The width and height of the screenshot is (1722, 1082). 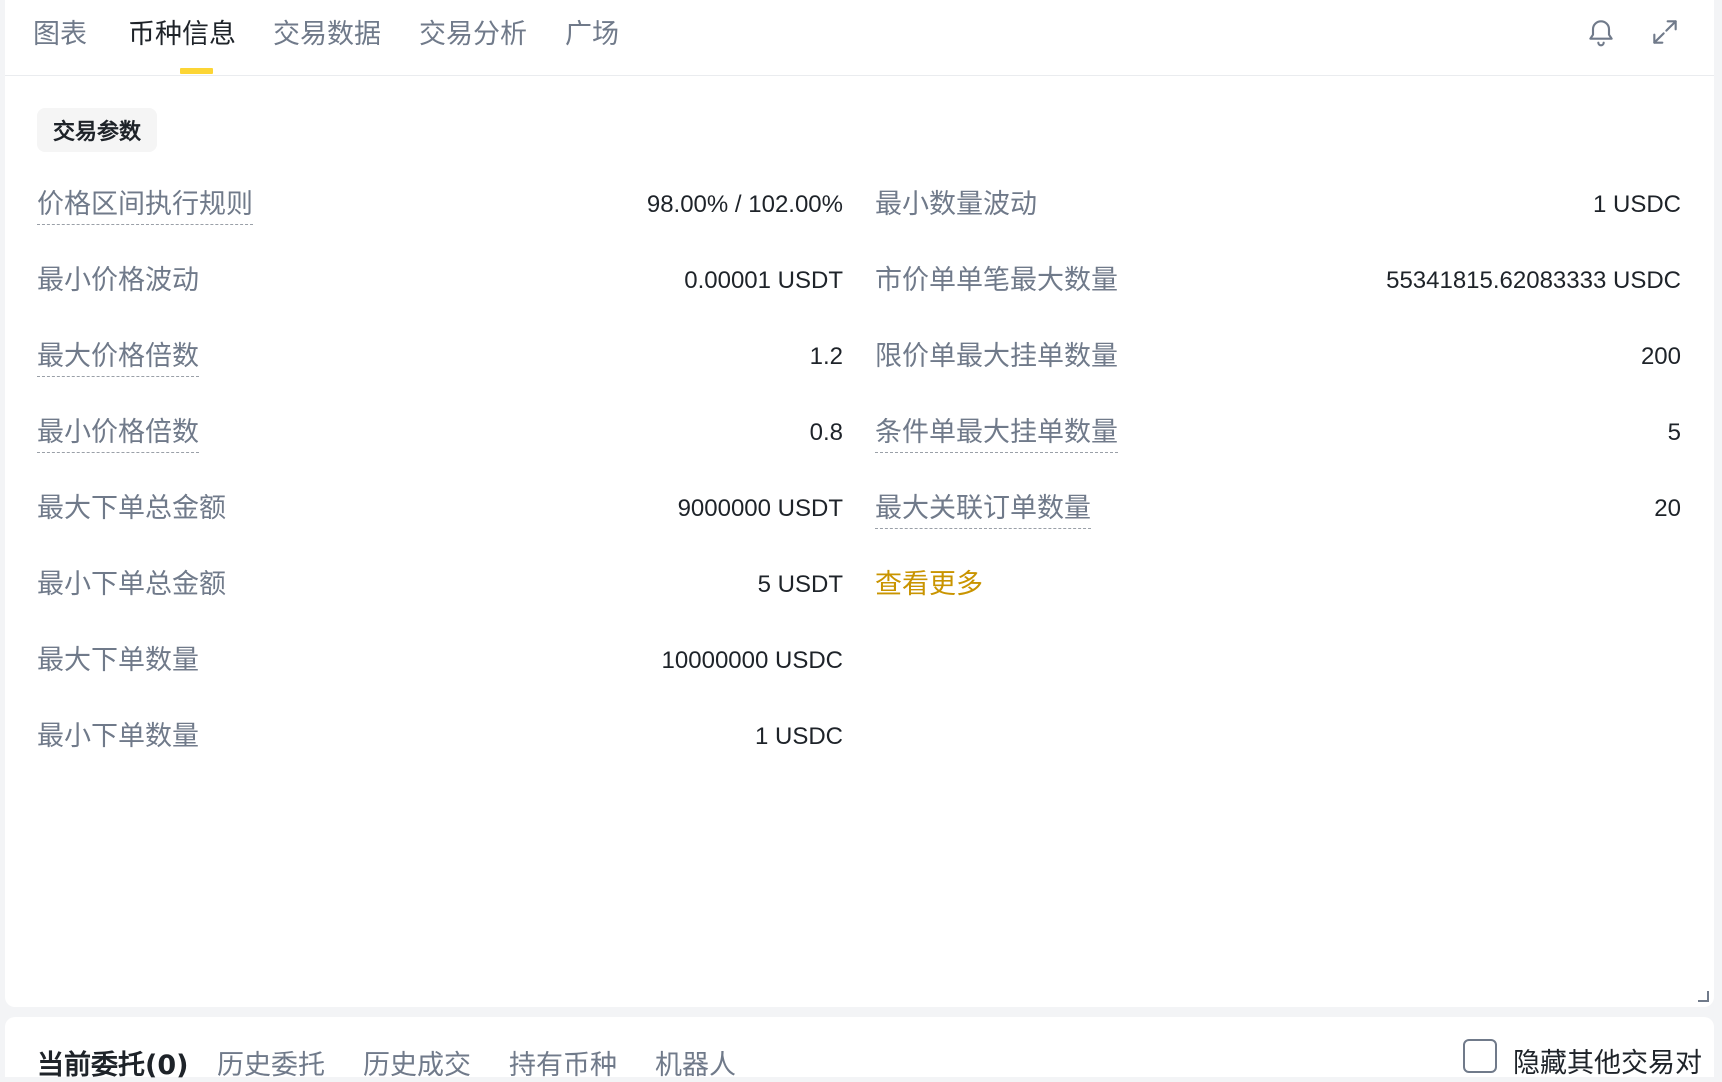 I want to click on hide-other-pairs-label: 隐藏其他交易对, so click(x=1607, y=1063).